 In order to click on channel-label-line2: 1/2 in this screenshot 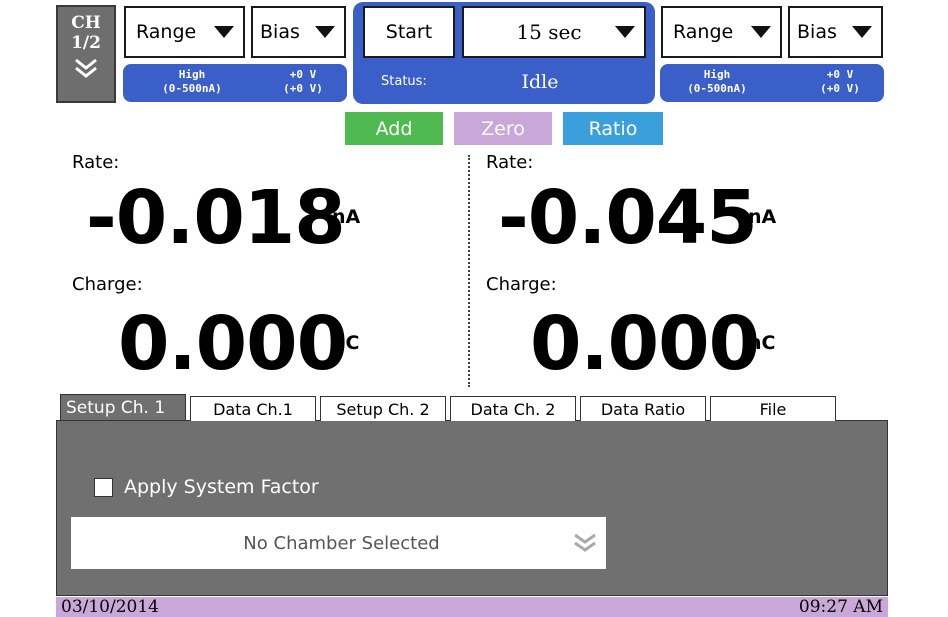, I will do `click(86, 43)`.